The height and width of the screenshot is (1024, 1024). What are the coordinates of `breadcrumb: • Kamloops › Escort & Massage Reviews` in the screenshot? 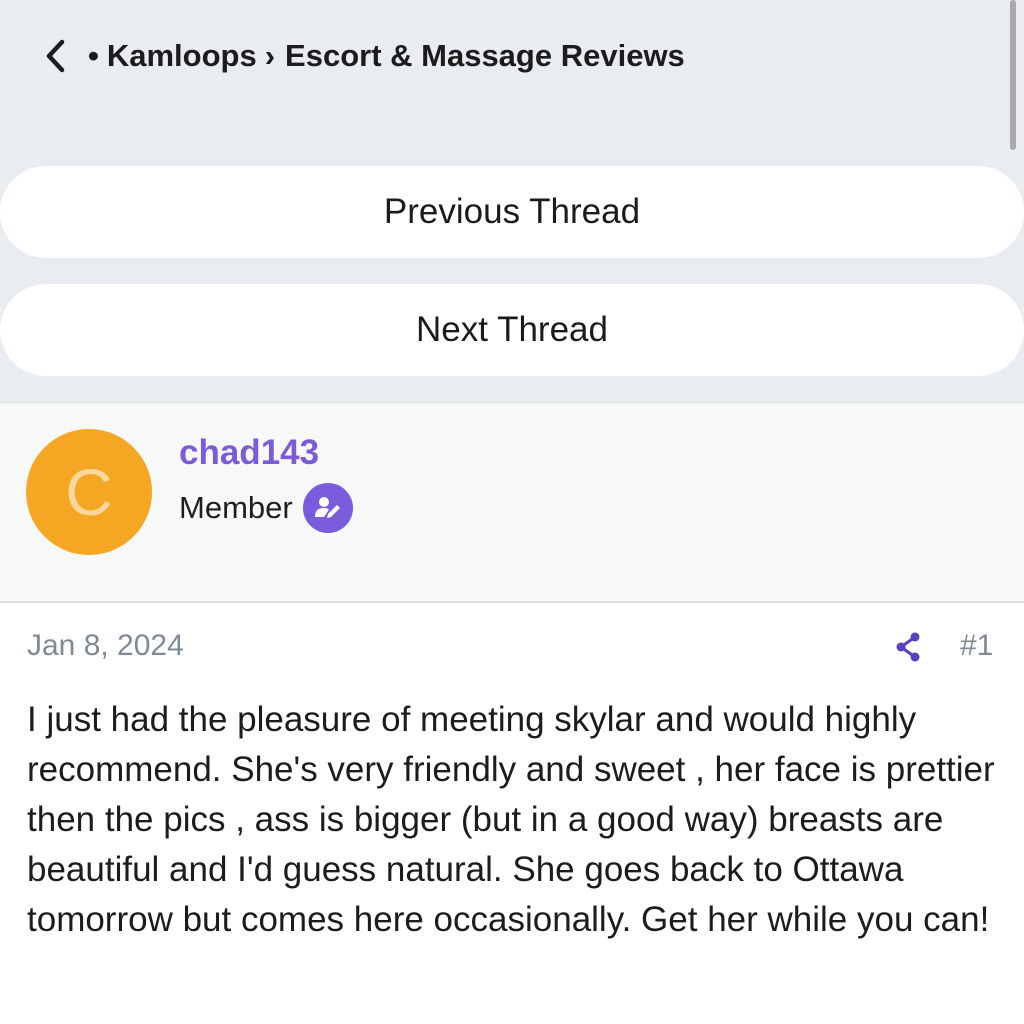 It's located at (364, 56).